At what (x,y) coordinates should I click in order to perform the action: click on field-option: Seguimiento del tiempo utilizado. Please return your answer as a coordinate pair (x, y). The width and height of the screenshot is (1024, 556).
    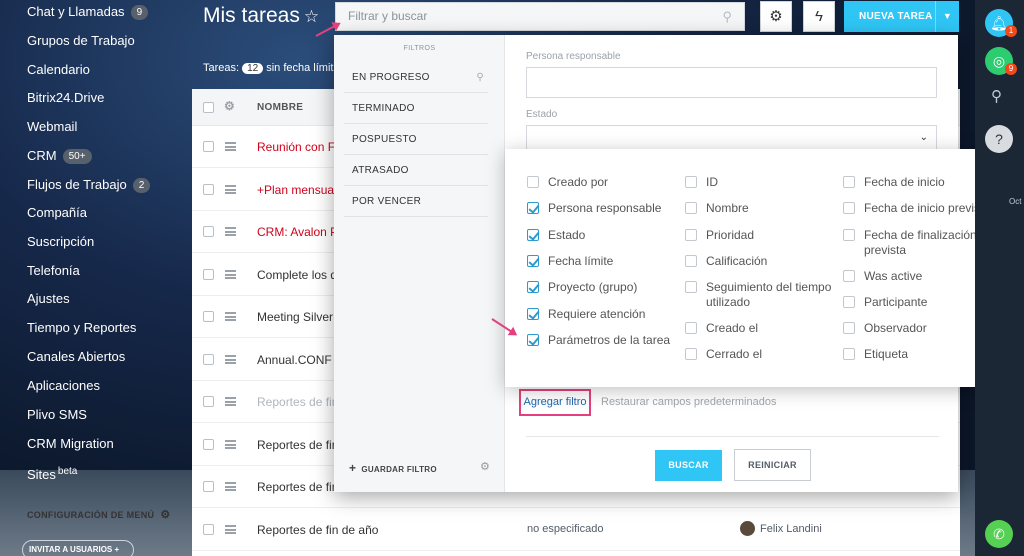
    Looking at the image, I should click on (760, 295).